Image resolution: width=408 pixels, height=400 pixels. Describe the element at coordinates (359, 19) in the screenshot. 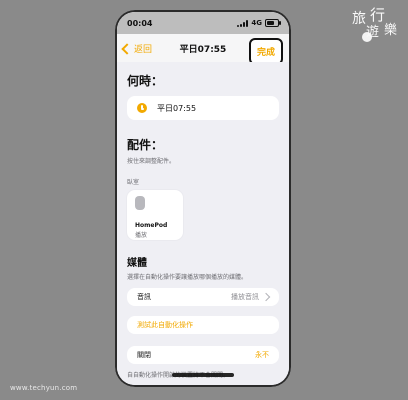

I see `watermark-char-1: 旅` at that location.